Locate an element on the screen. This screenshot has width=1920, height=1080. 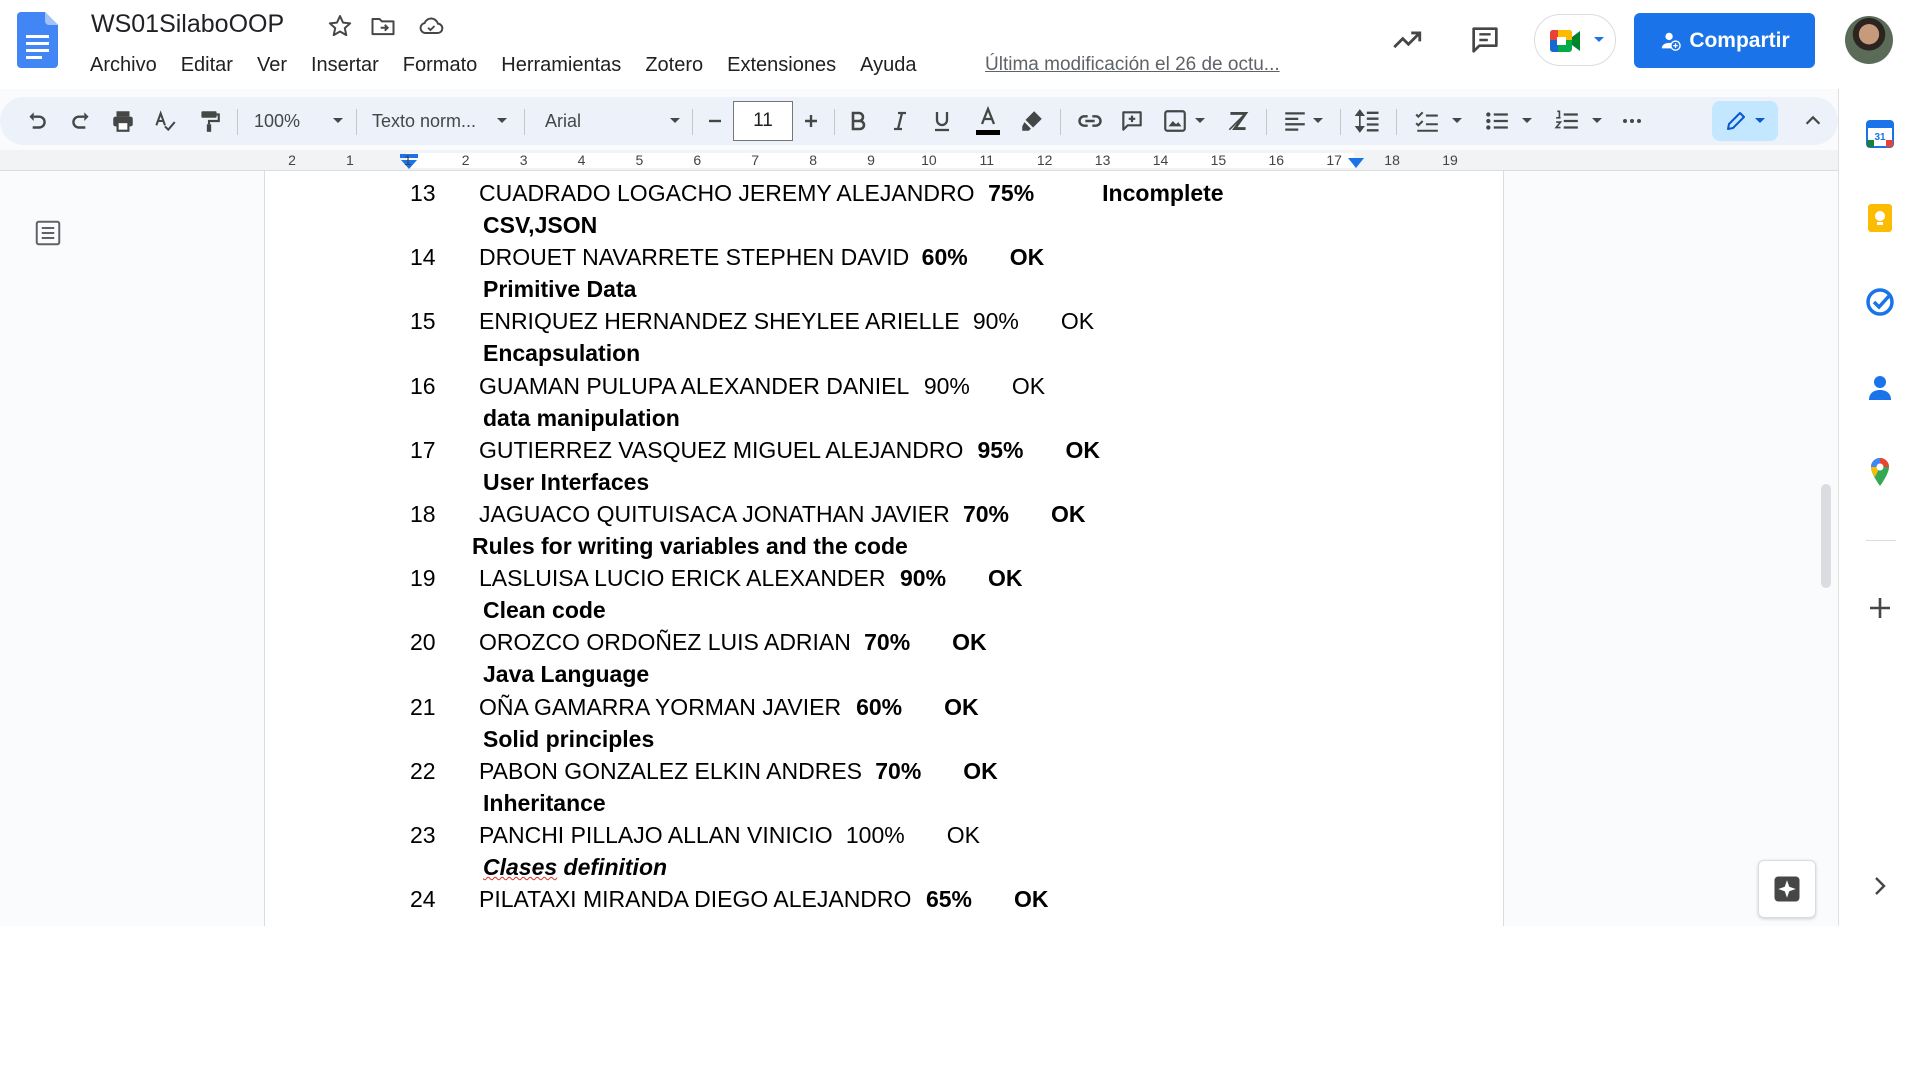
hide-menus-icon is located at coordinates (1813, 121).